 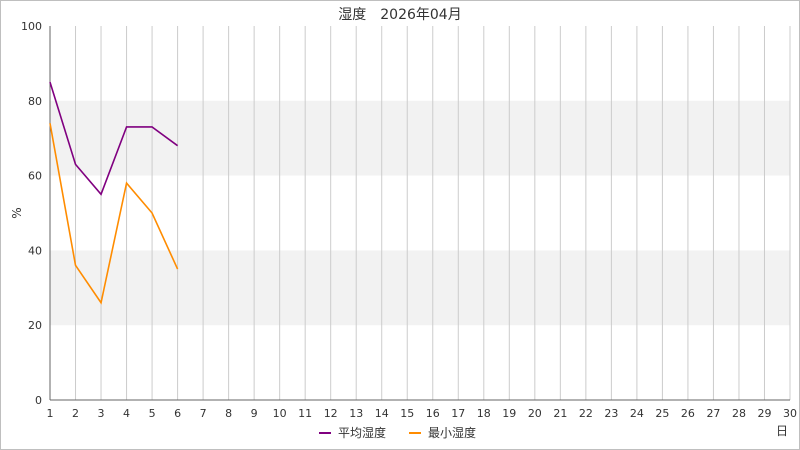 I want to click on x-tick-label-6: 6, so click(x=177, y=413).